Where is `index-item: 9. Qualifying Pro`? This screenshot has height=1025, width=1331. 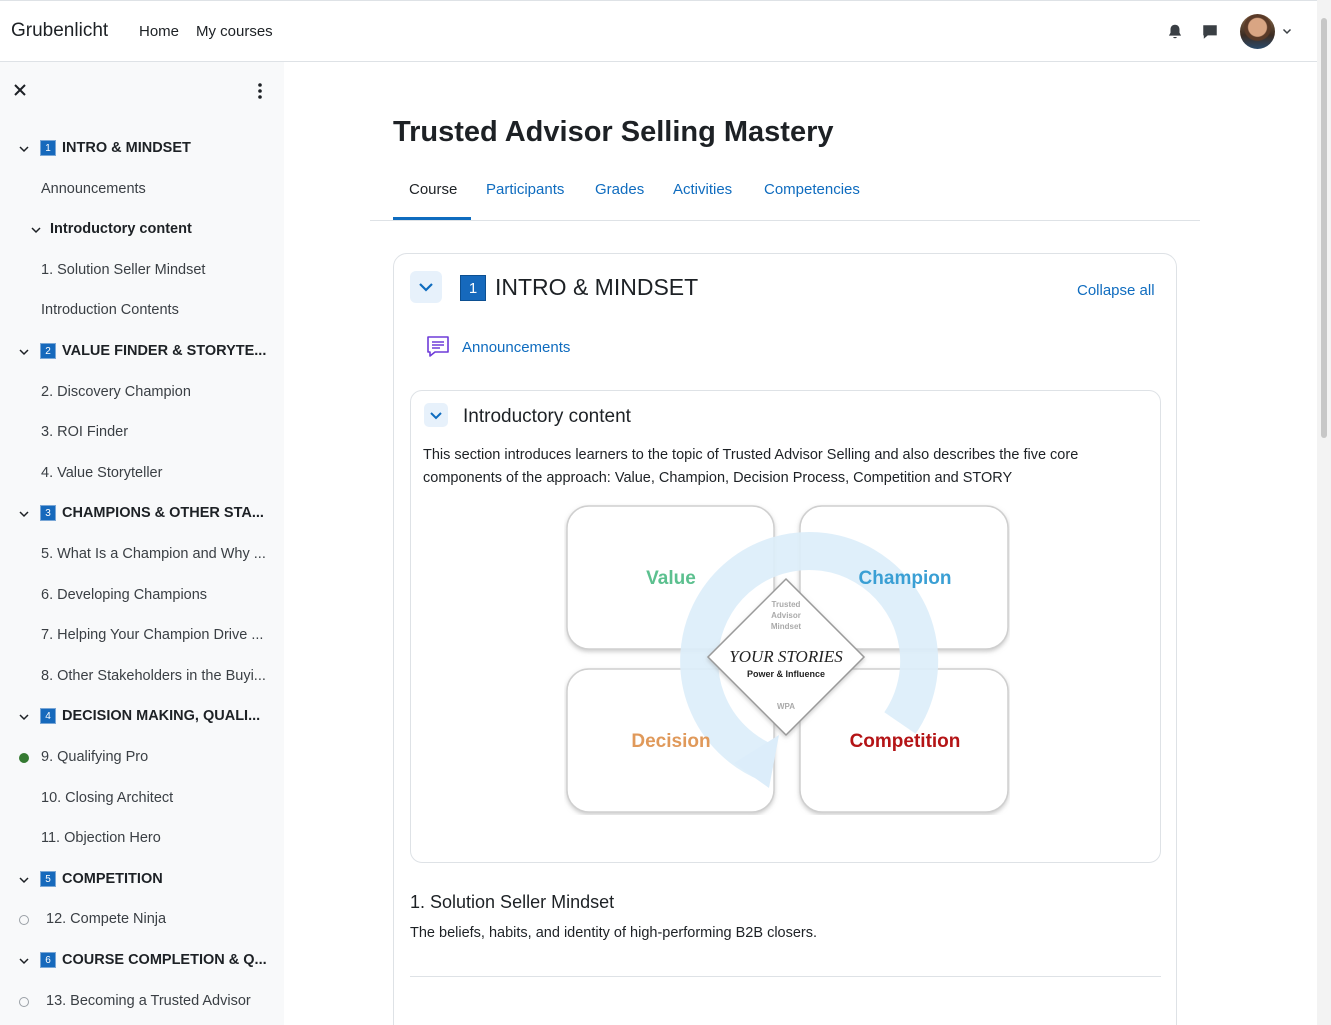 index-item: 9. Qualifying Pro is located at coordinates (142, 758).